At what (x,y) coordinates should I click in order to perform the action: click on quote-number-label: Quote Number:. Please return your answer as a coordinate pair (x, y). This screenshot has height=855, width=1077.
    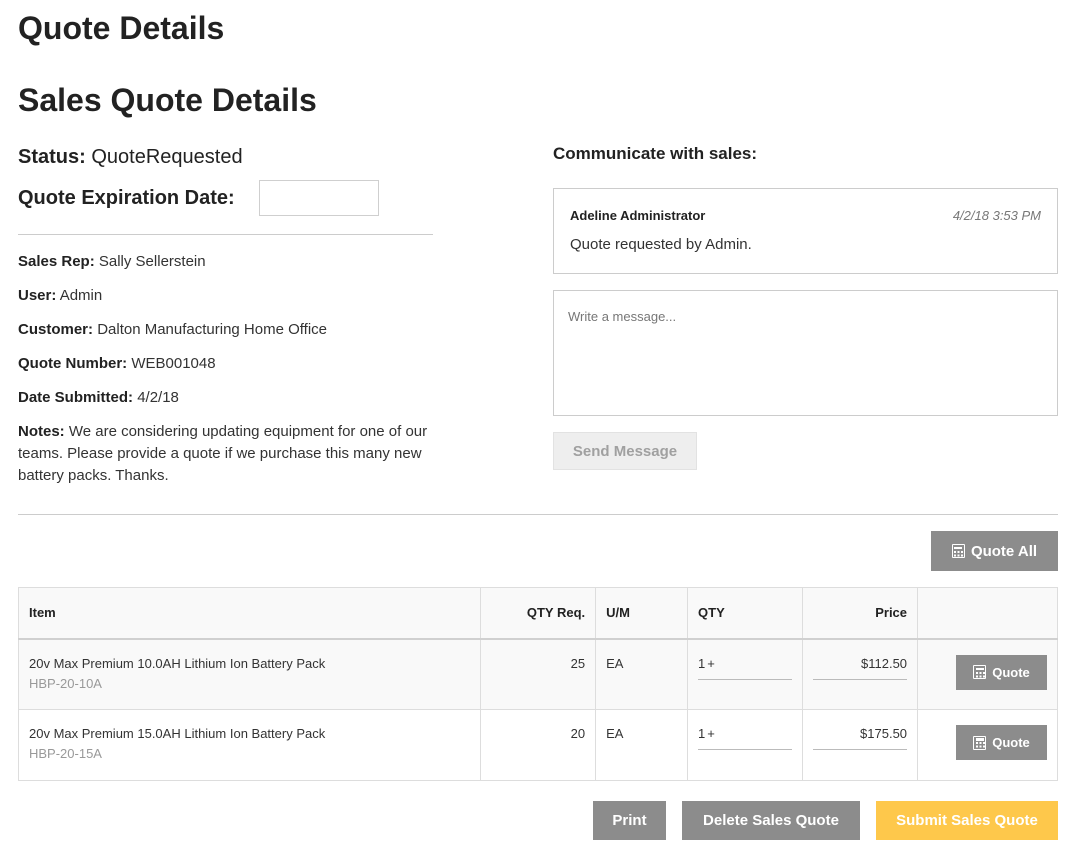
    Looking at the image, I should click on (73, 363).